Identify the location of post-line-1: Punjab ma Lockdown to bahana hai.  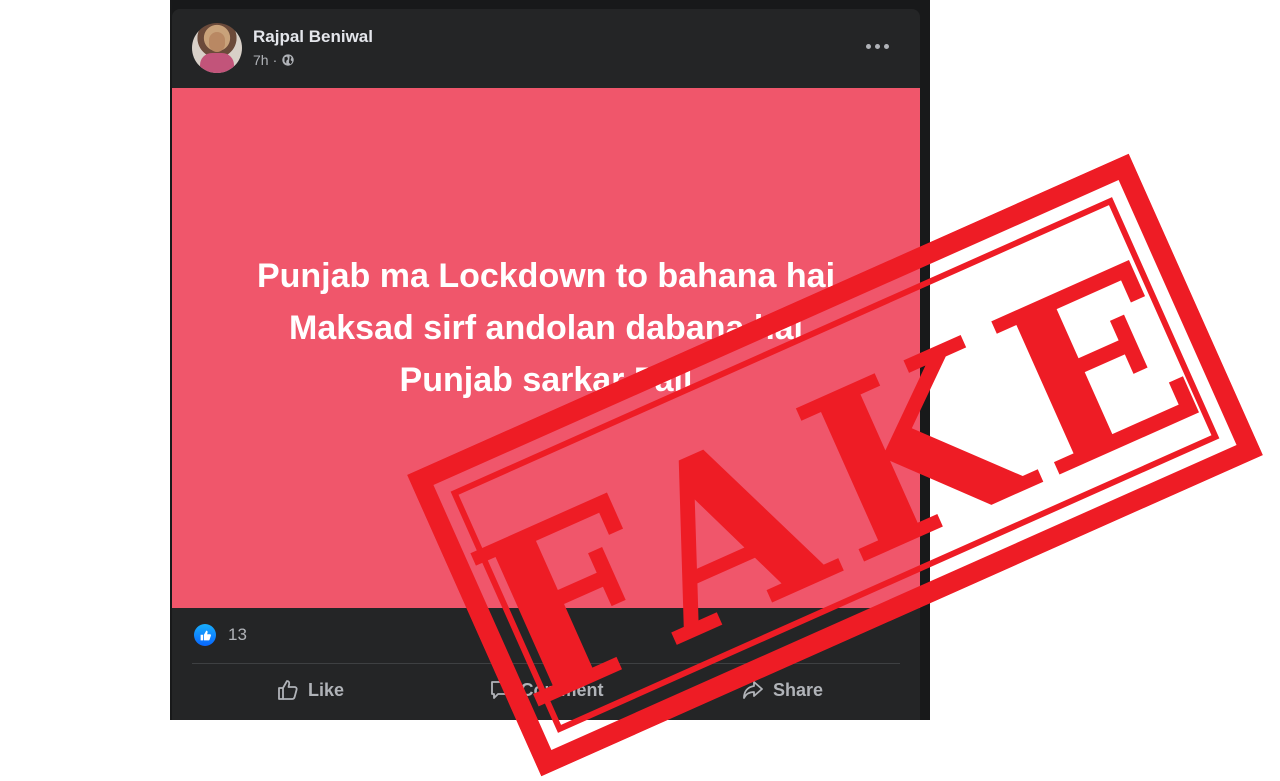
(546, 276).